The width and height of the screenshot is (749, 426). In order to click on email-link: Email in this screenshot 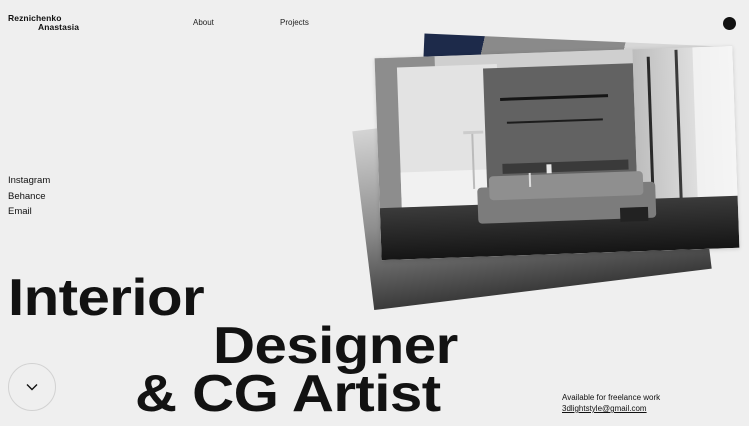, I will do `click(29, 212)`.